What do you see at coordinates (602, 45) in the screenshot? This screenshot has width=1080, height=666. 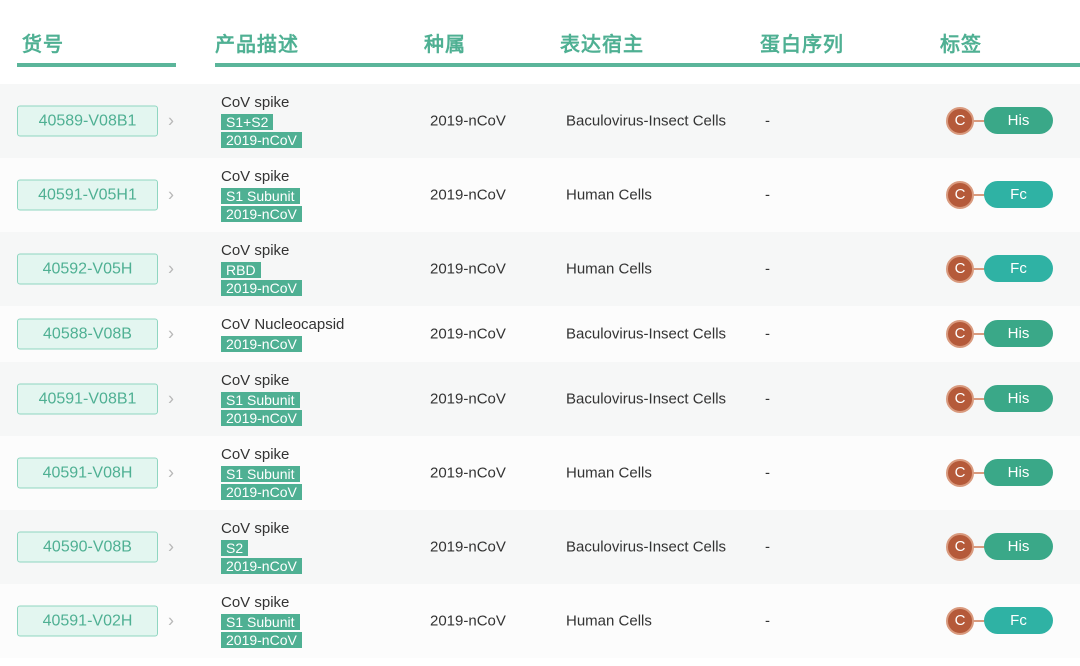 I see `header-host: 表达宿主` at bounding box center [602, 45].